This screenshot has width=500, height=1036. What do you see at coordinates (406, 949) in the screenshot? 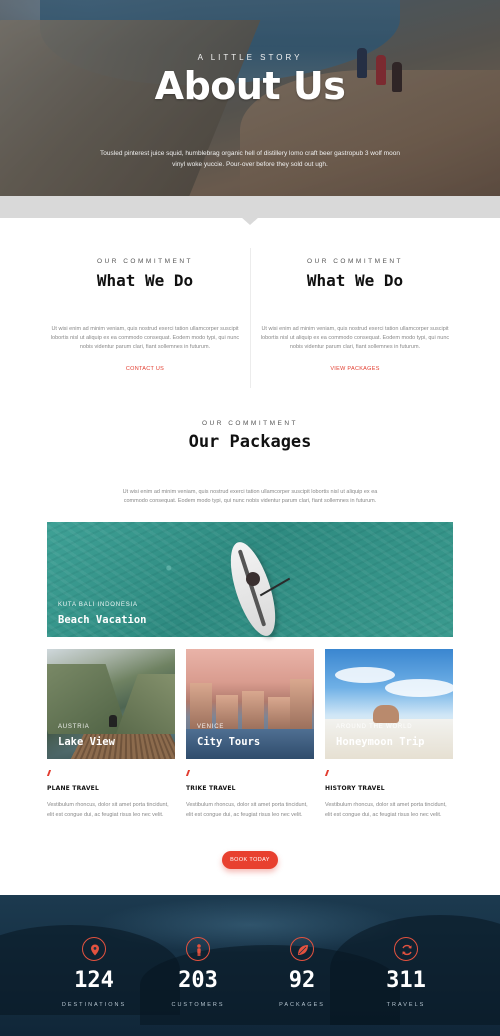
I see `refresh-icon` at bounding box center [406, 949].